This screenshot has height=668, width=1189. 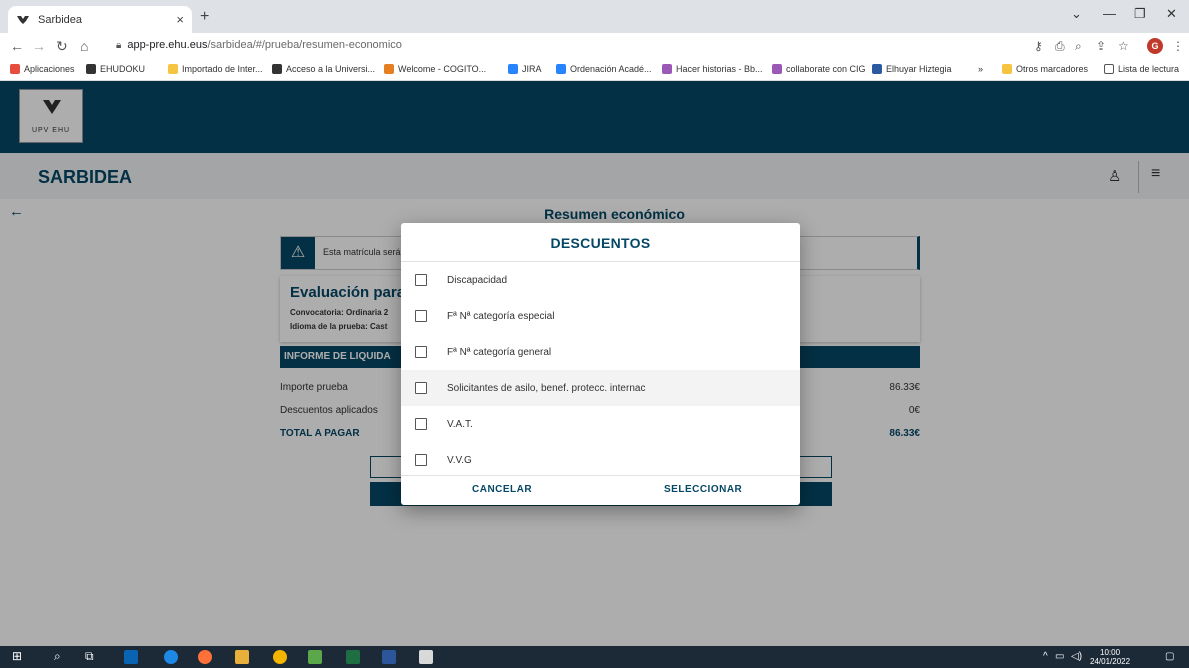 What do you see at coordinates (171, 657) in the screenshot?
I see `edge-icon` at bounding box center [171, 657].